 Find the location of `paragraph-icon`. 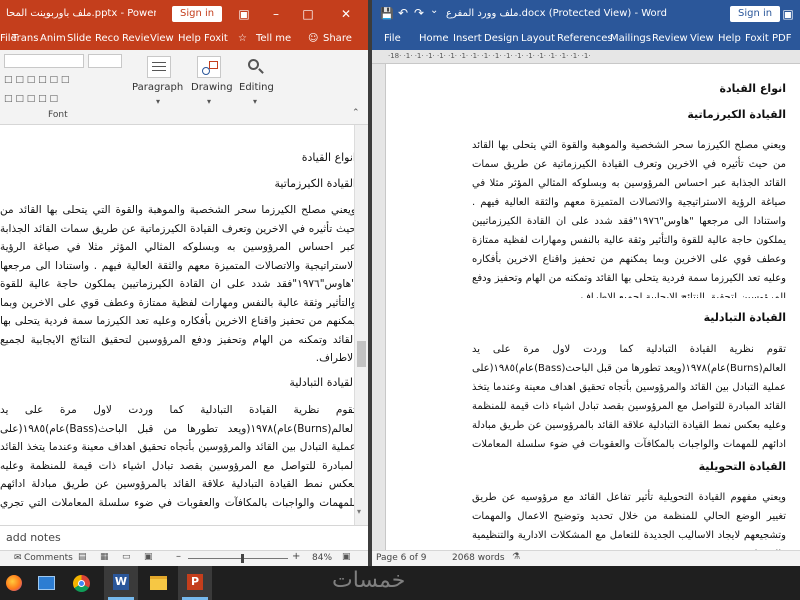

paragraph-icon is located at coordinates (159, 67).